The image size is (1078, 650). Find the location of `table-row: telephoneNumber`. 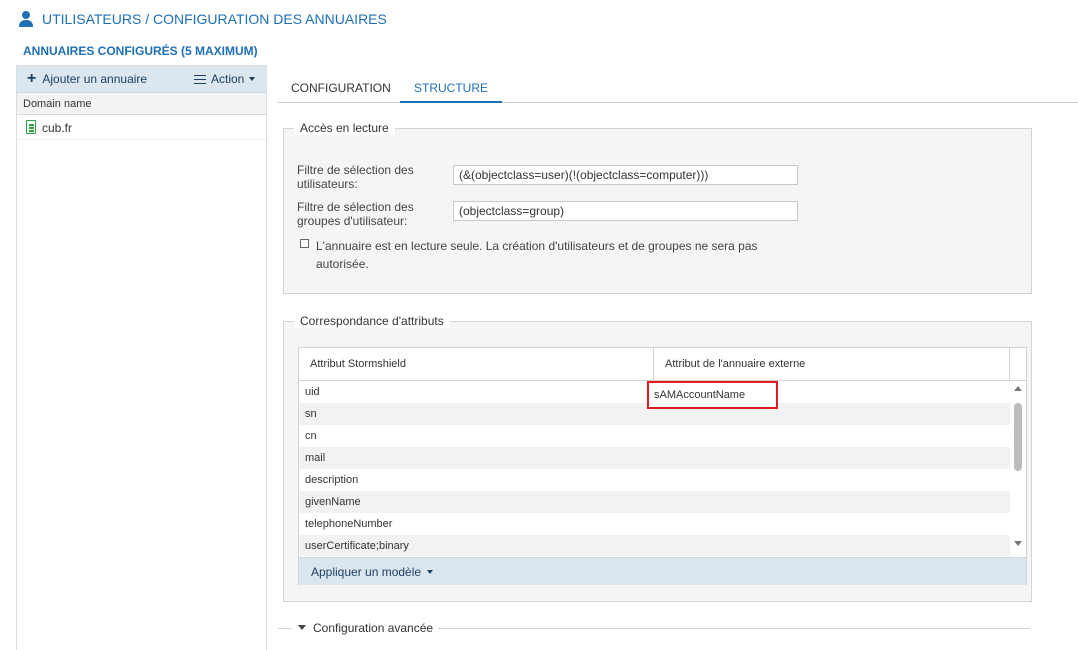

table-row: telephoneNumber is located at coordinates (654, 524).